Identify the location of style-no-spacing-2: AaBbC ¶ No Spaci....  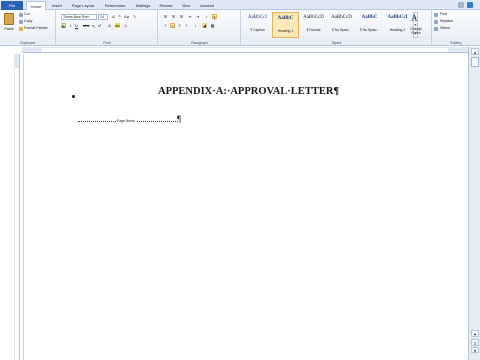
(369, 25).